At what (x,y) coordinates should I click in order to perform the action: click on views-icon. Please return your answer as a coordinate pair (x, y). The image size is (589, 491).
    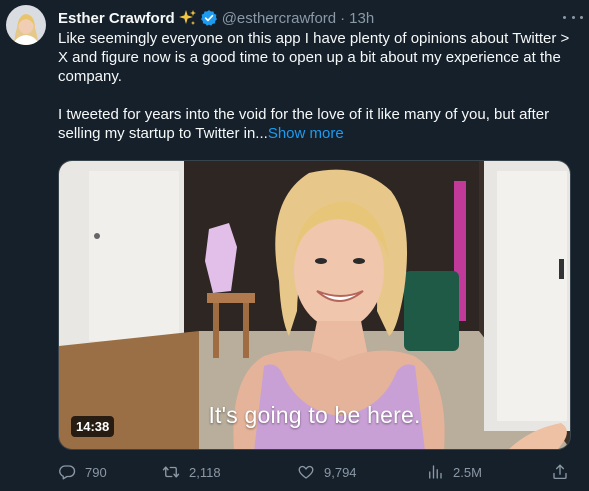
    Looking at the image, I should click on (435, 472).